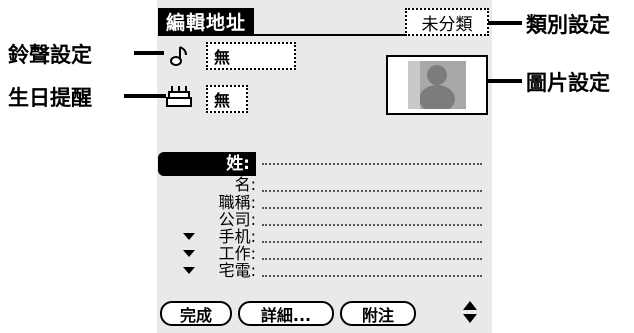 Image resolution: width=634 pixels, height=333 pixels. Describe the element at coordinates (372, 164) in the screenshot. I see `last-name-input` at that location.